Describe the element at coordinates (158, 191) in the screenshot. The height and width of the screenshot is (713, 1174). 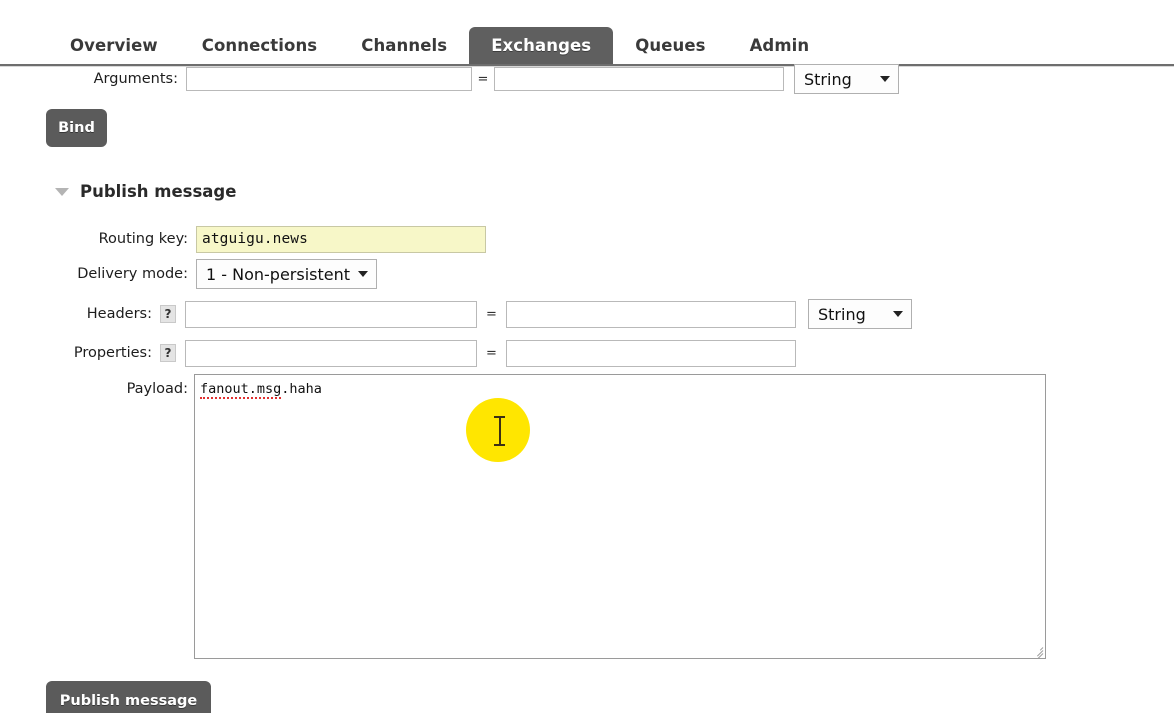
I see `publish-message-section-title: Publish message` at that location.